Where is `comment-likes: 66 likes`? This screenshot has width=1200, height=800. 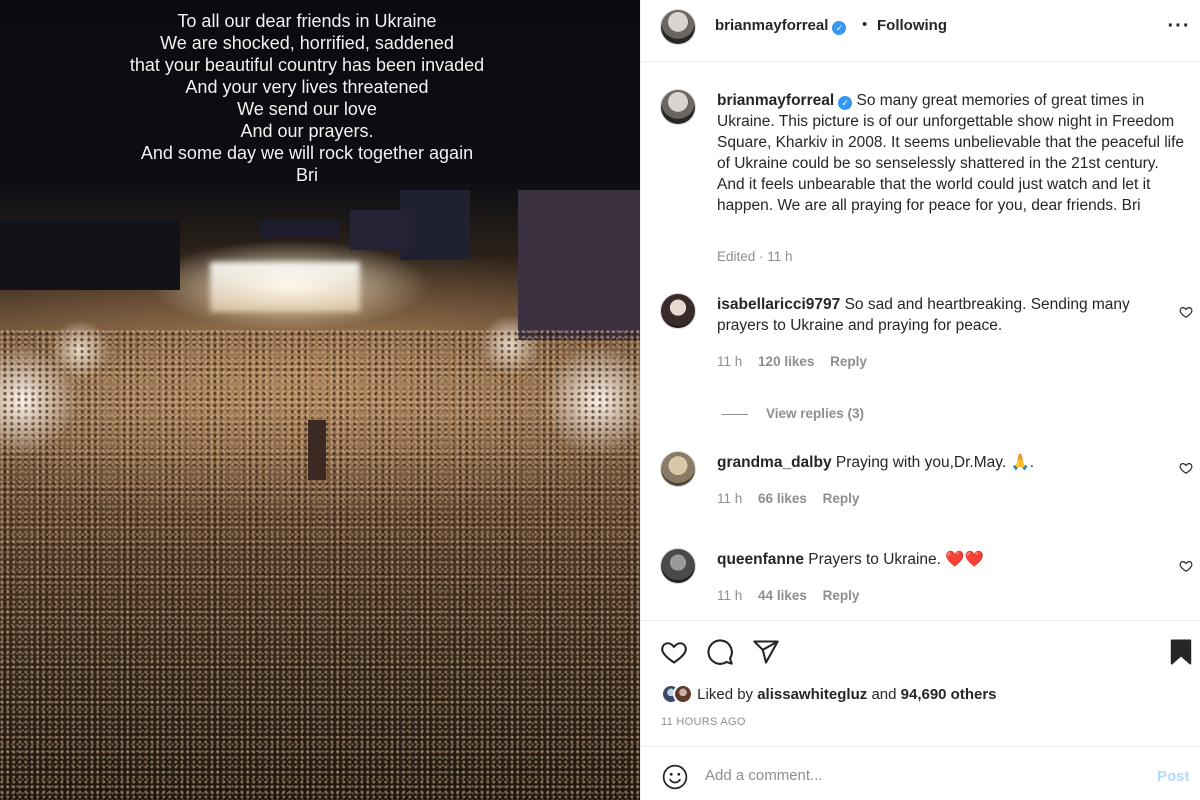 comment-likes: 66 likes is located at coordinates (782, 498).